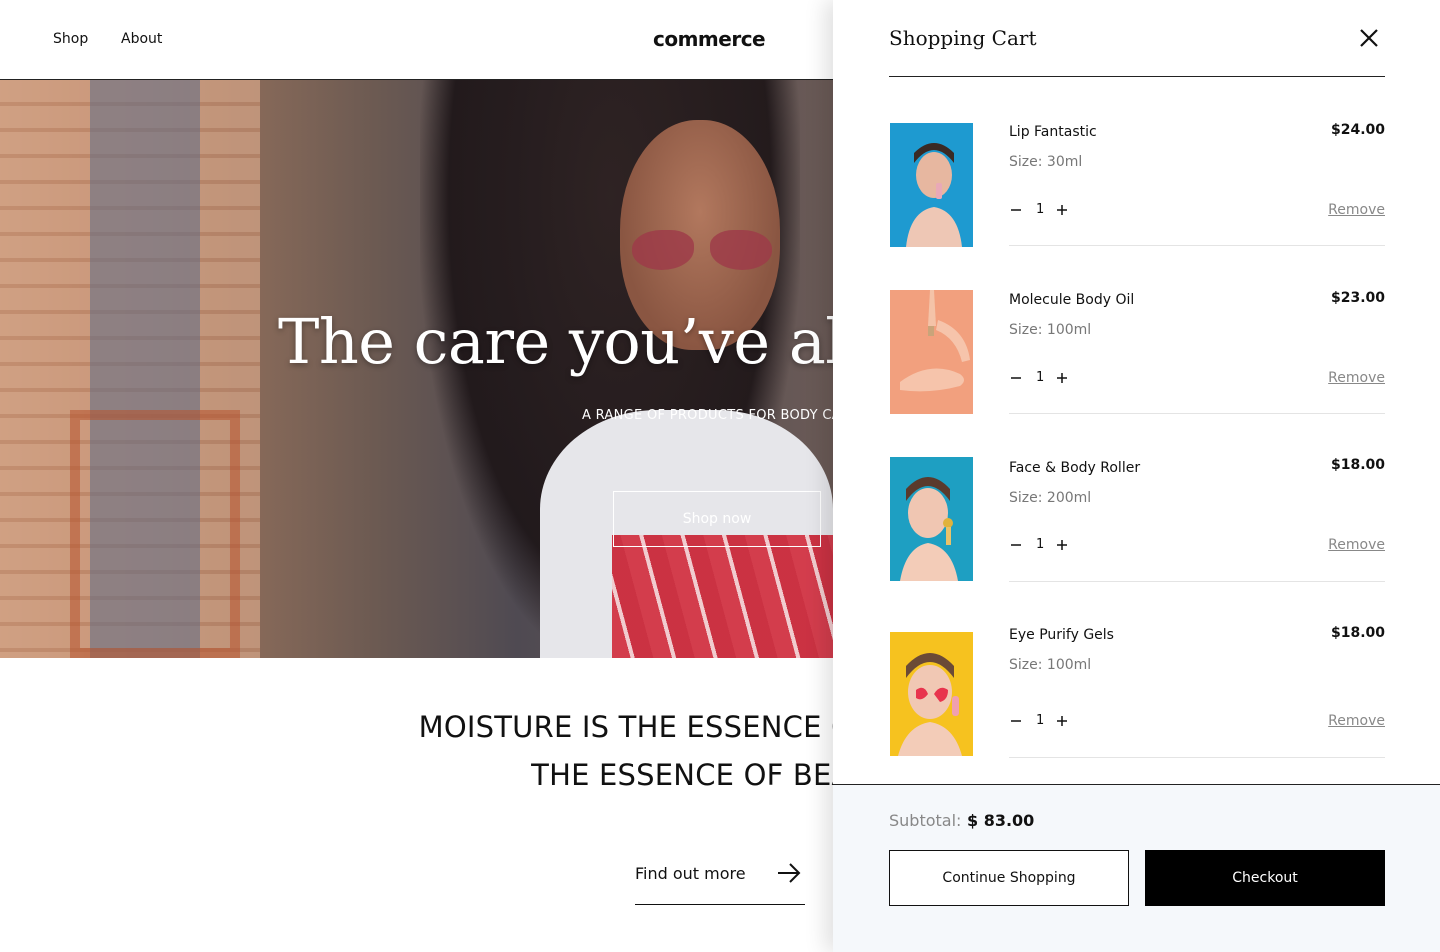 This screenshot has height=952, width=1440. I want to click on cart-item-size: Size: 30ml, so click(1046, 162).